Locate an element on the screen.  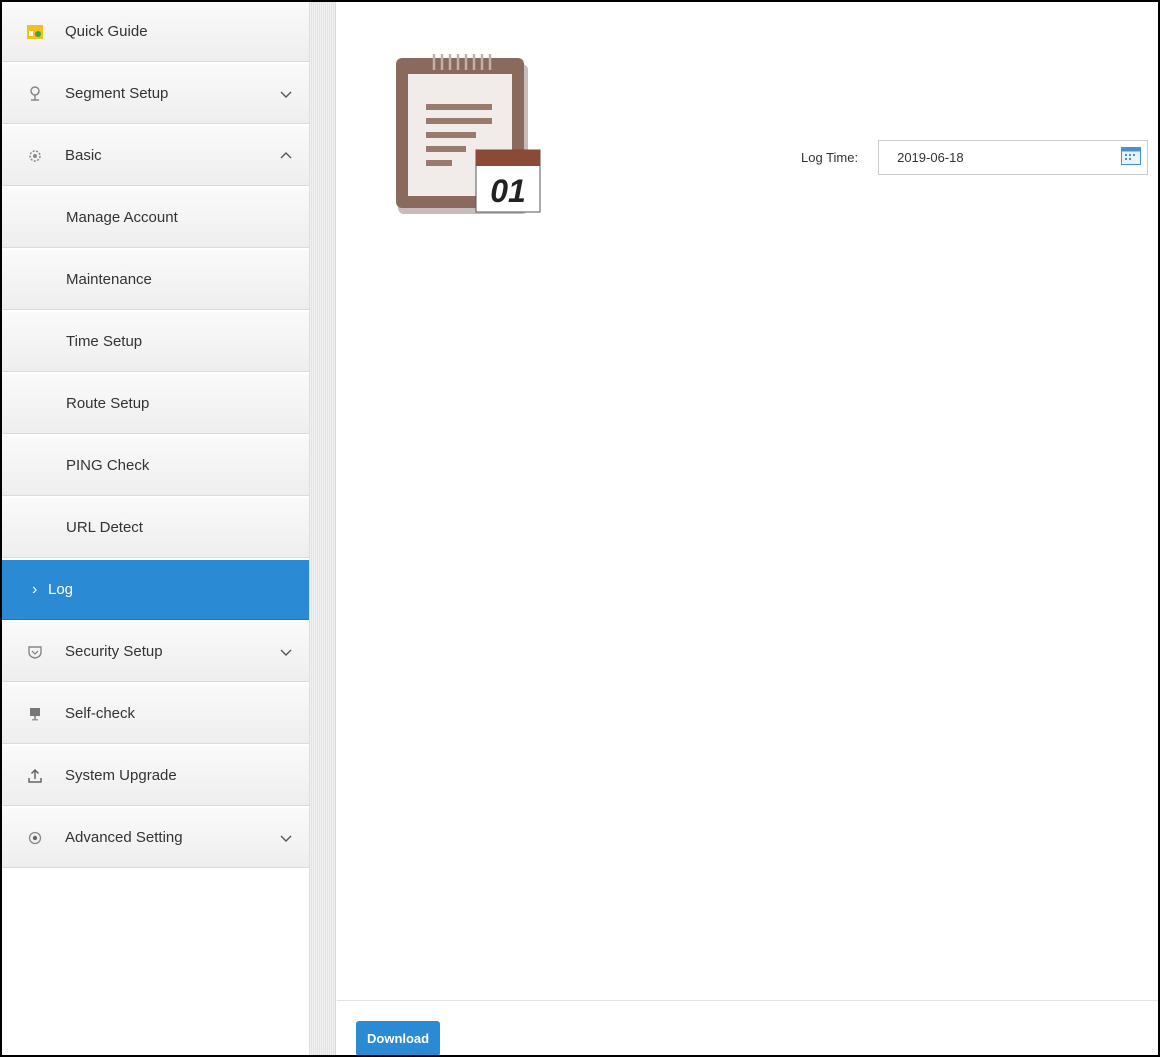
sidebar-item-route-setup: Route Setup is located at coordinates (155, 404).